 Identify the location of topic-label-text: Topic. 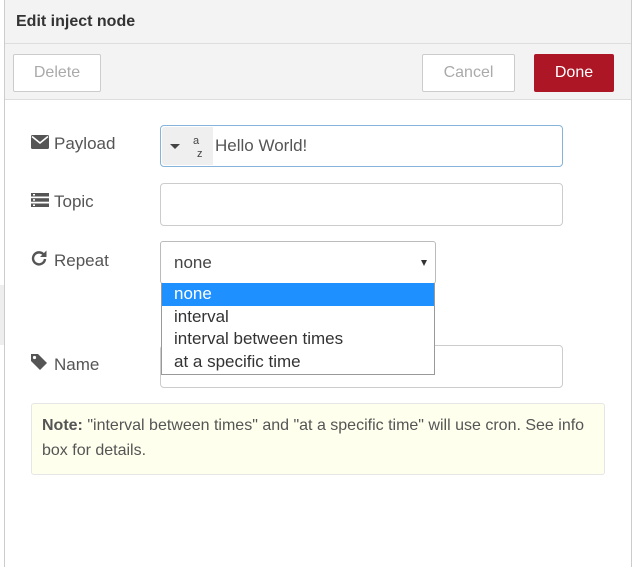
(74, 201).